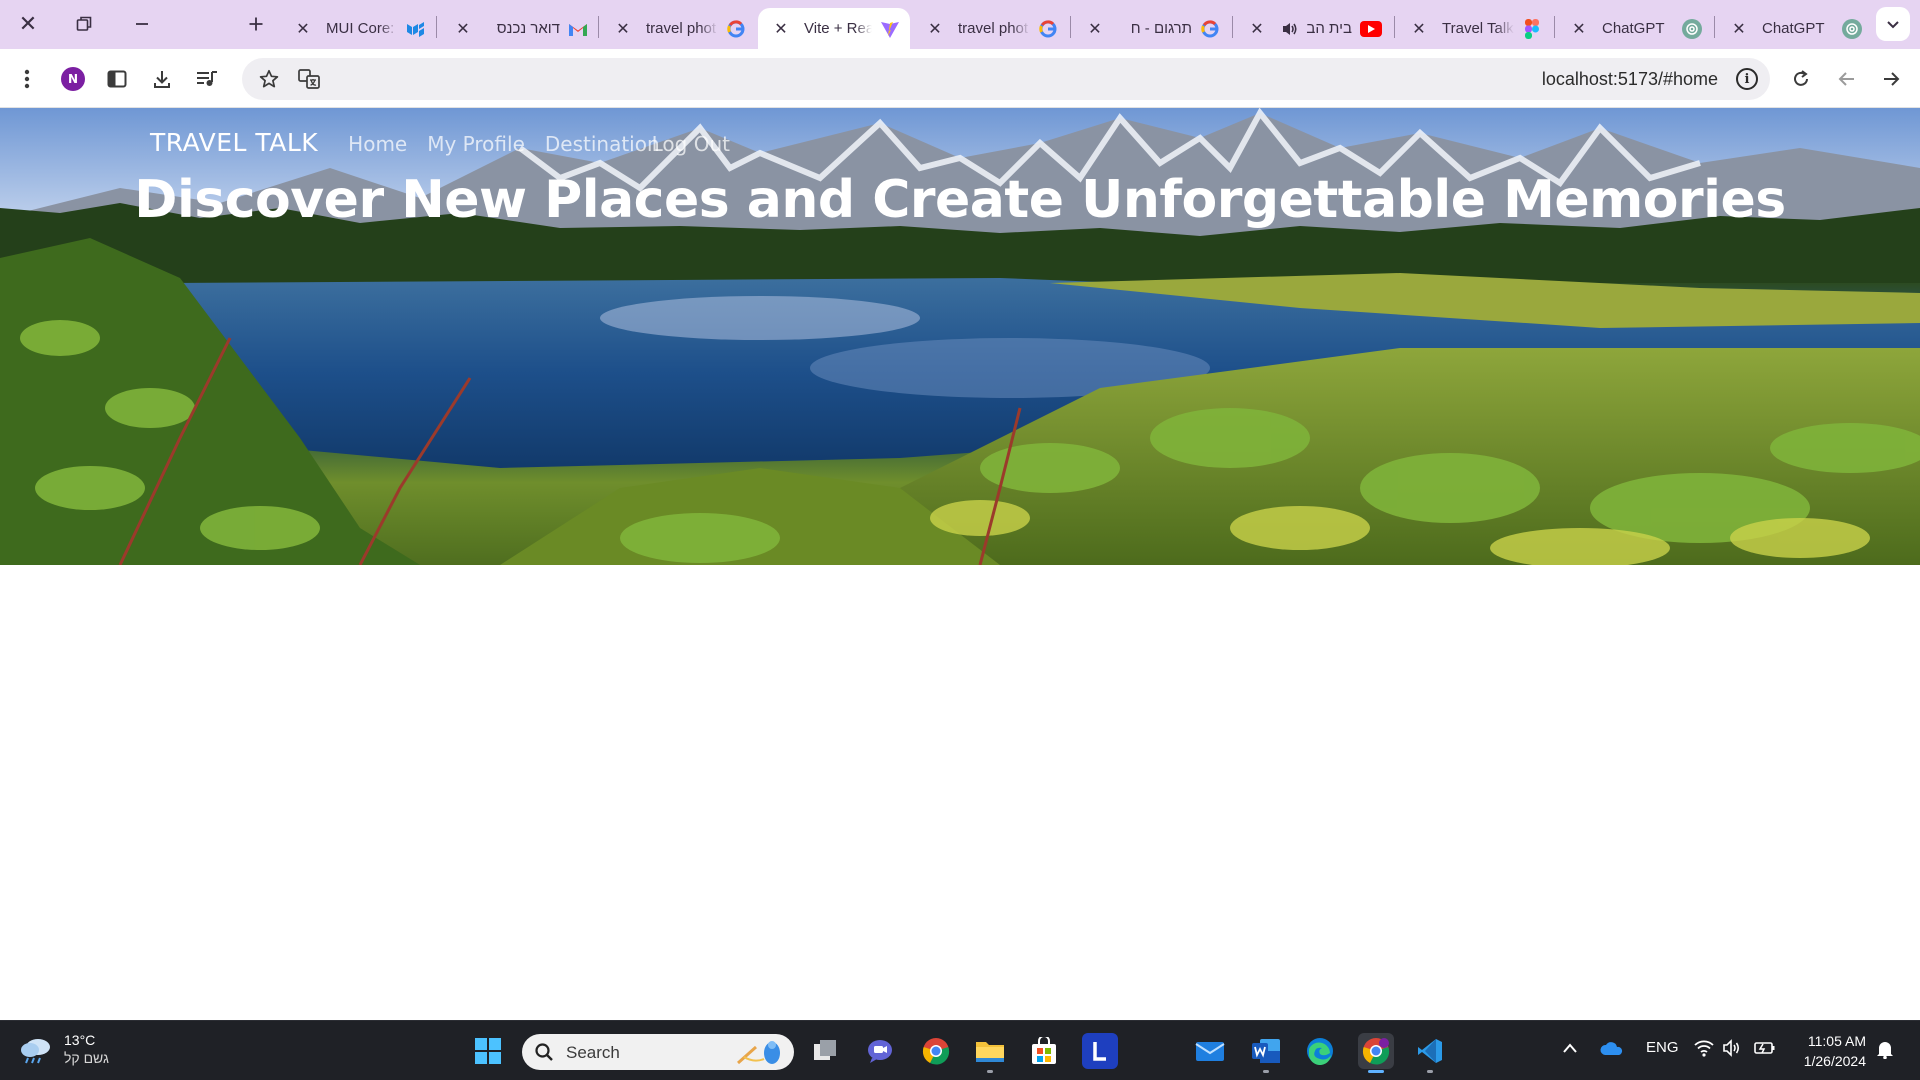  I want to click on weather-temperature: 13°C, so click(80, 1040).